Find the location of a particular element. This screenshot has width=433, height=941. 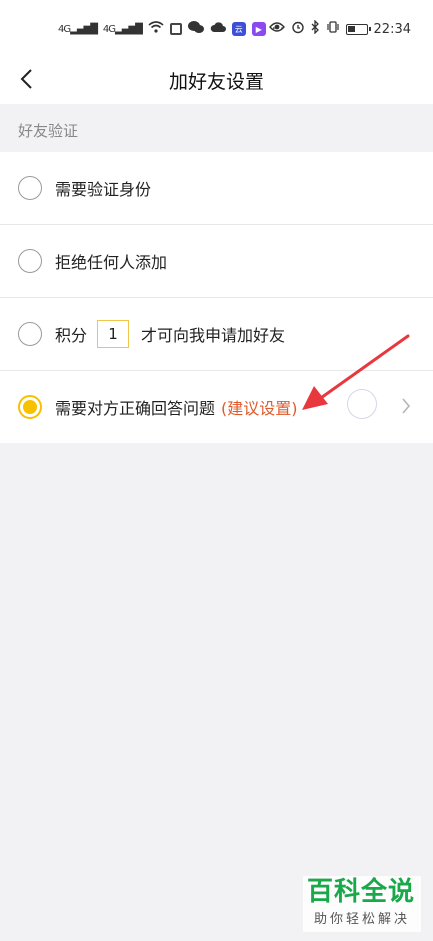

option-label-suffix: 才可向我申请加好友 is located at coordinates (213, 335).